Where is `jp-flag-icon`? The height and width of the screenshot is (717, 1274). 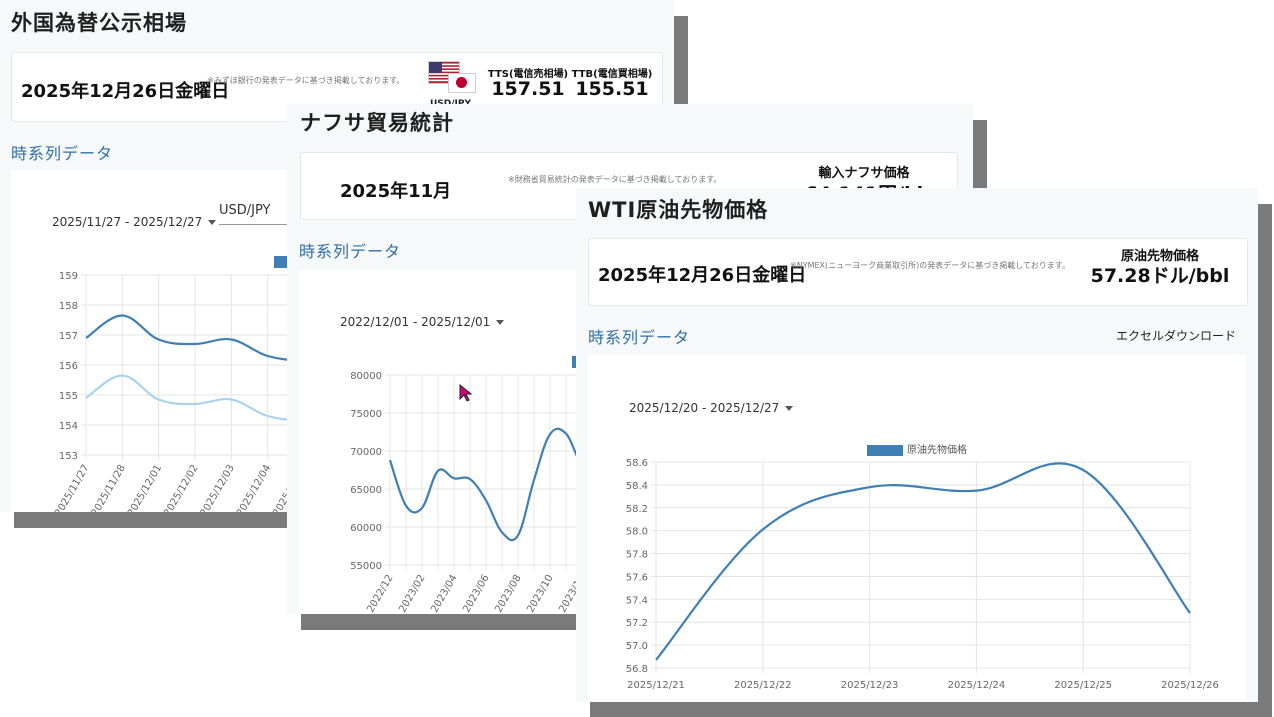
jp-flag-icon is located at coordinates (462, 83).